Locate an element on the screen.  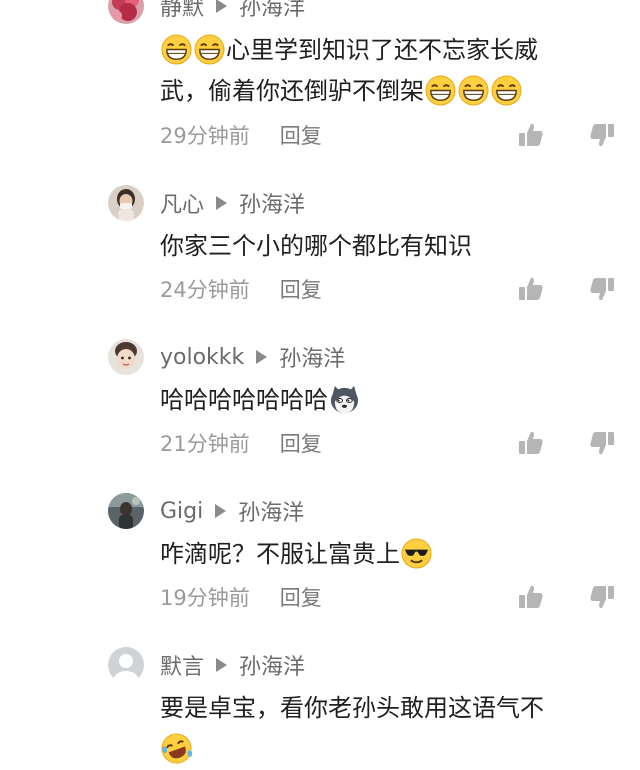
comment-text-line: 咋滴呢？不服让富贵上 is located at coordinates (380, 554).